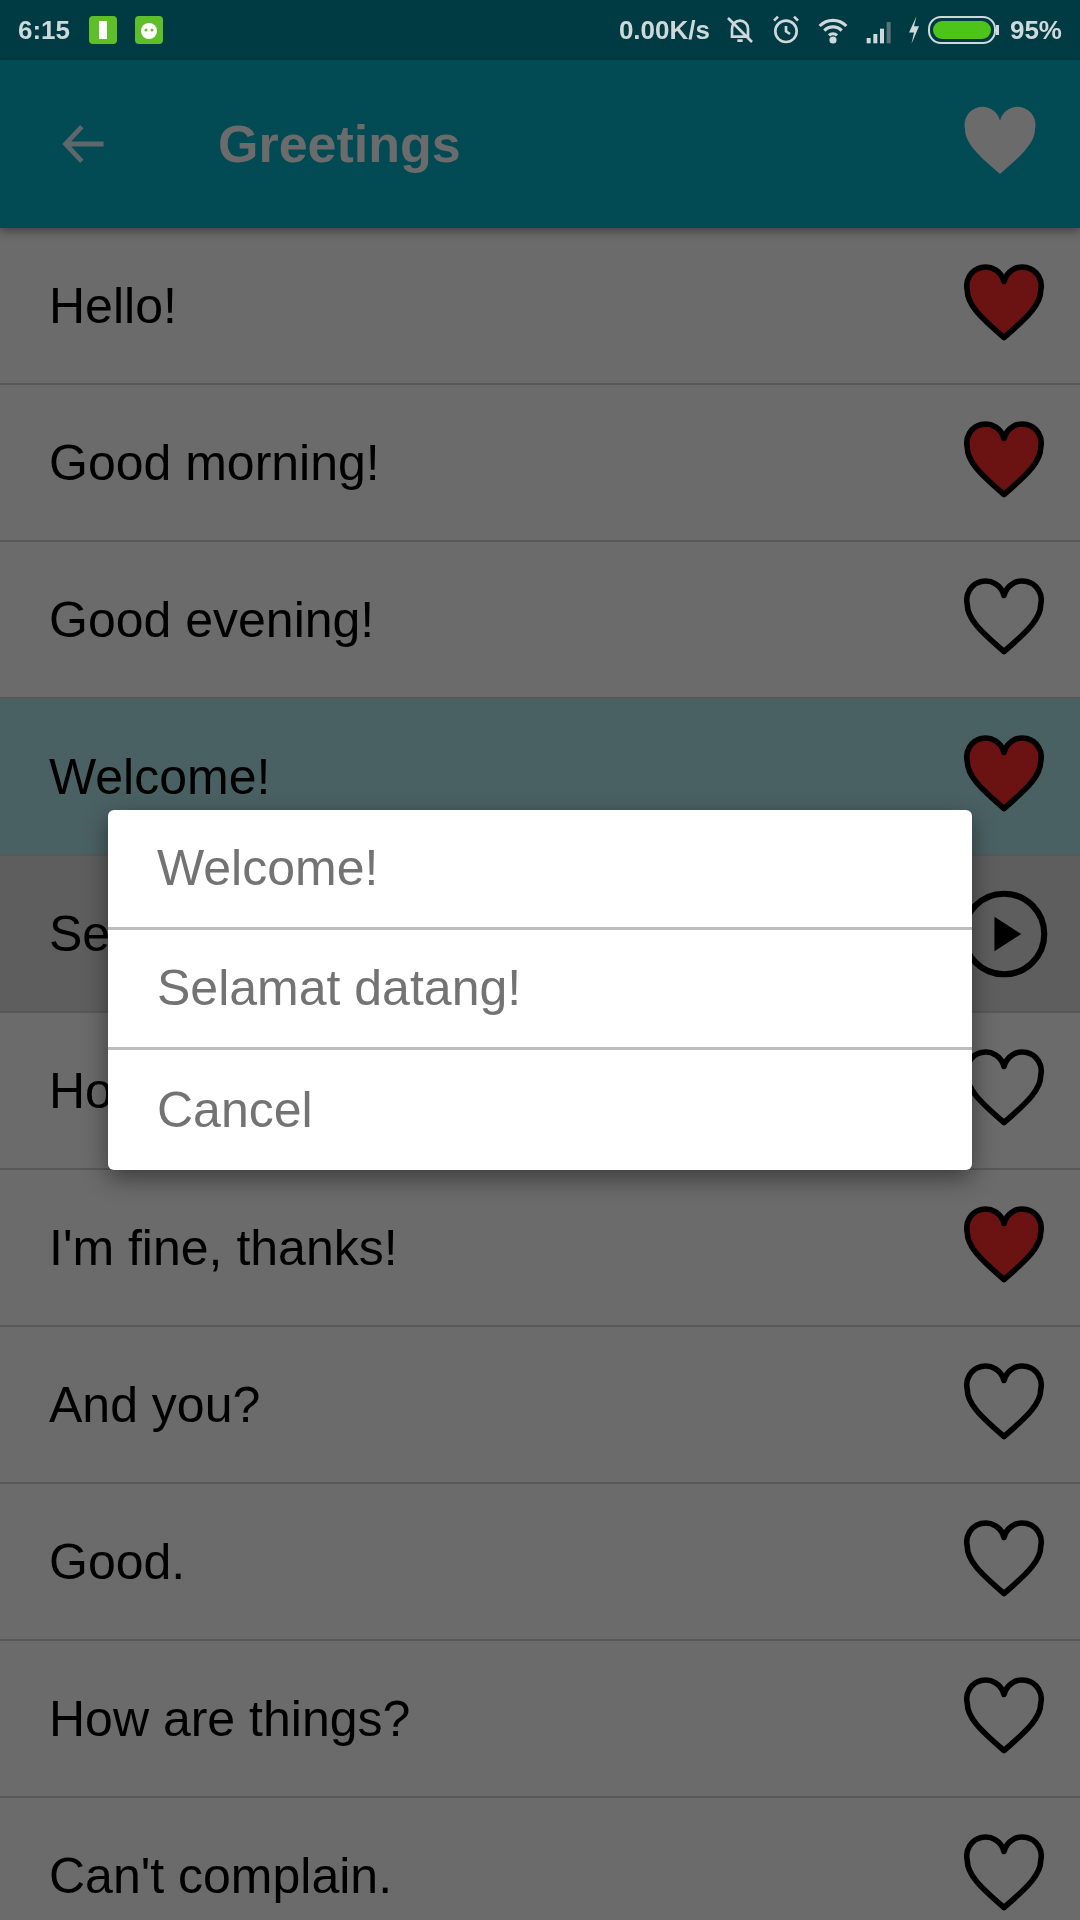 Image resolution: width=1080 pixels, height=1920 pixels. Describe the element at coordinates (214, 462) in the screenshot. I see `phrase-text: Good morning!` at that location.